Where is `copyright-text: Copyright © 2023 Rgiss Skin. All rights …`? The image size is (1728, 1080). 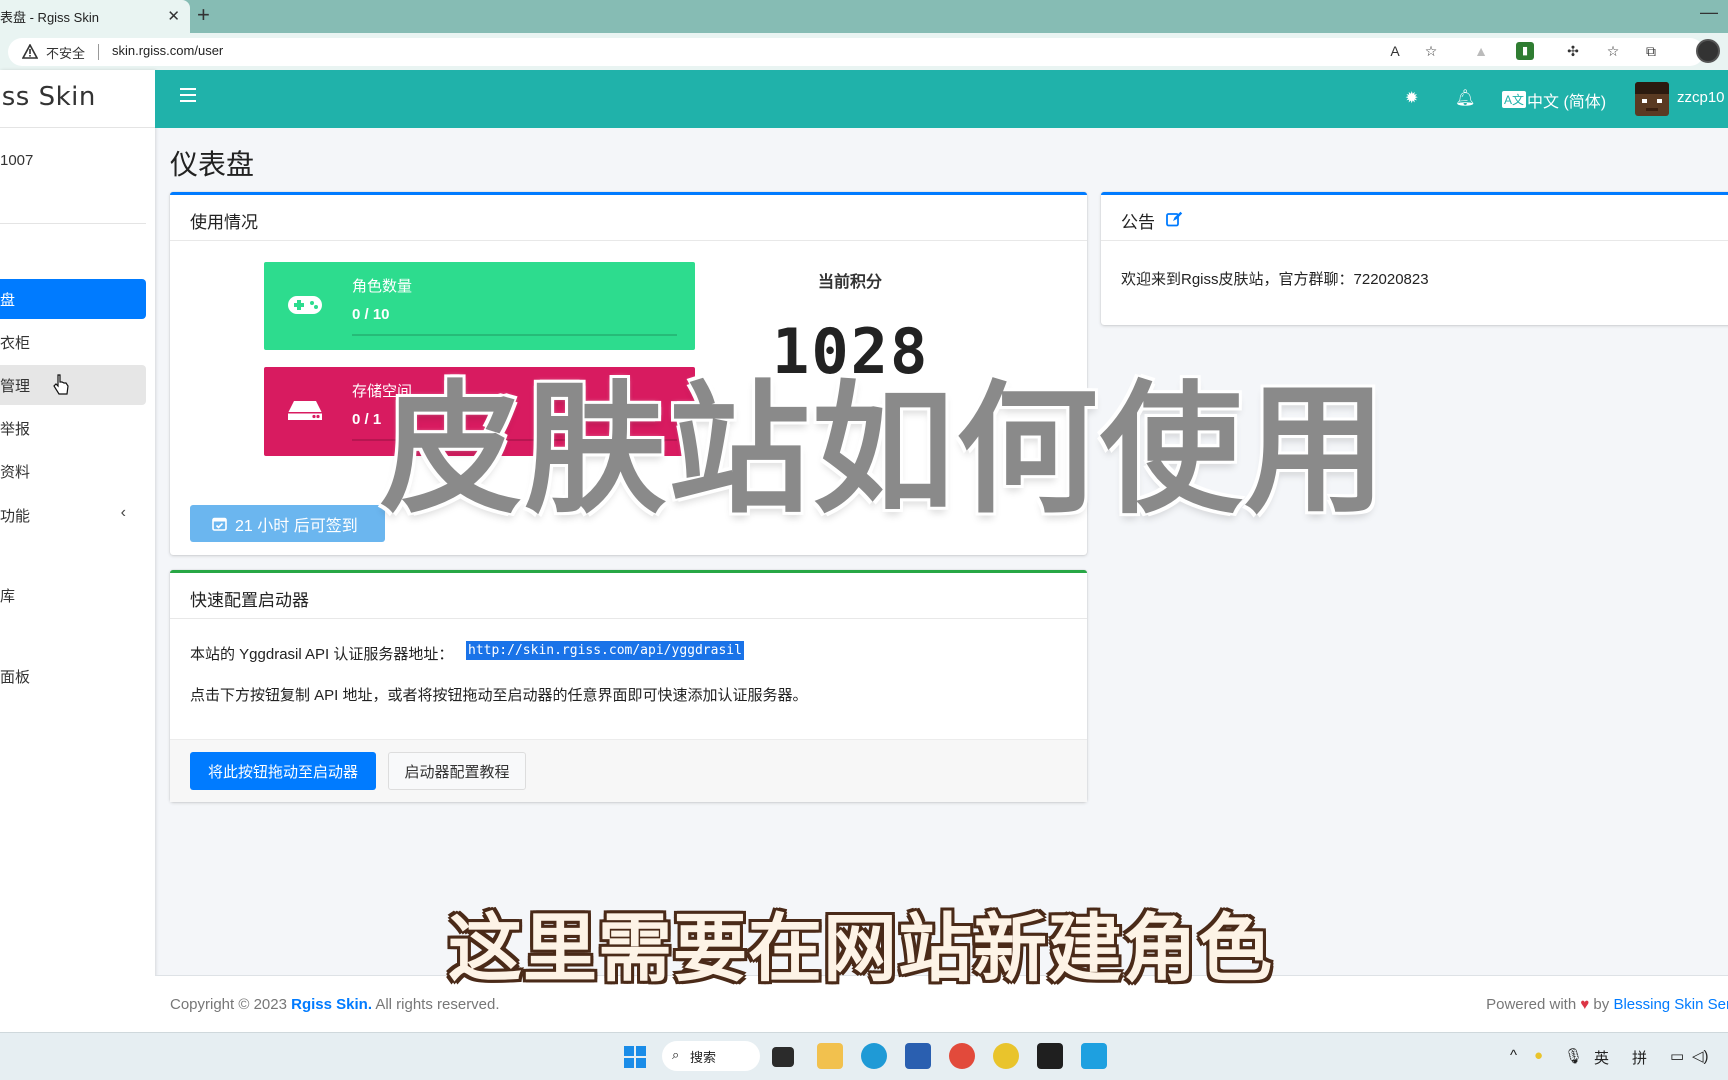
copyright-text: Copyright © 2023 Rgiss Skin. All rights … is located at coordinates (335, 1004).